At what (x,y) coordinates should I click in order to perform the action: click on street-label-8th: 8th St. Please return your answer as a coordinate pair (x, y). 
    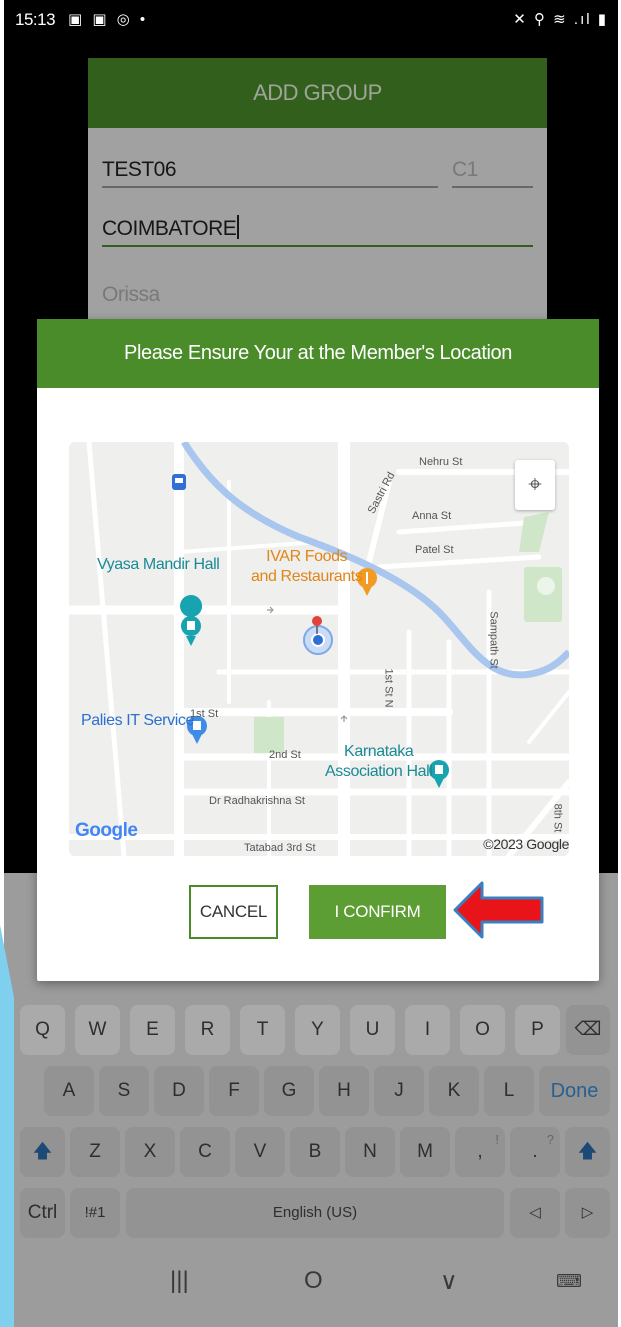
    Looking at the image, I should click on (557, 818).